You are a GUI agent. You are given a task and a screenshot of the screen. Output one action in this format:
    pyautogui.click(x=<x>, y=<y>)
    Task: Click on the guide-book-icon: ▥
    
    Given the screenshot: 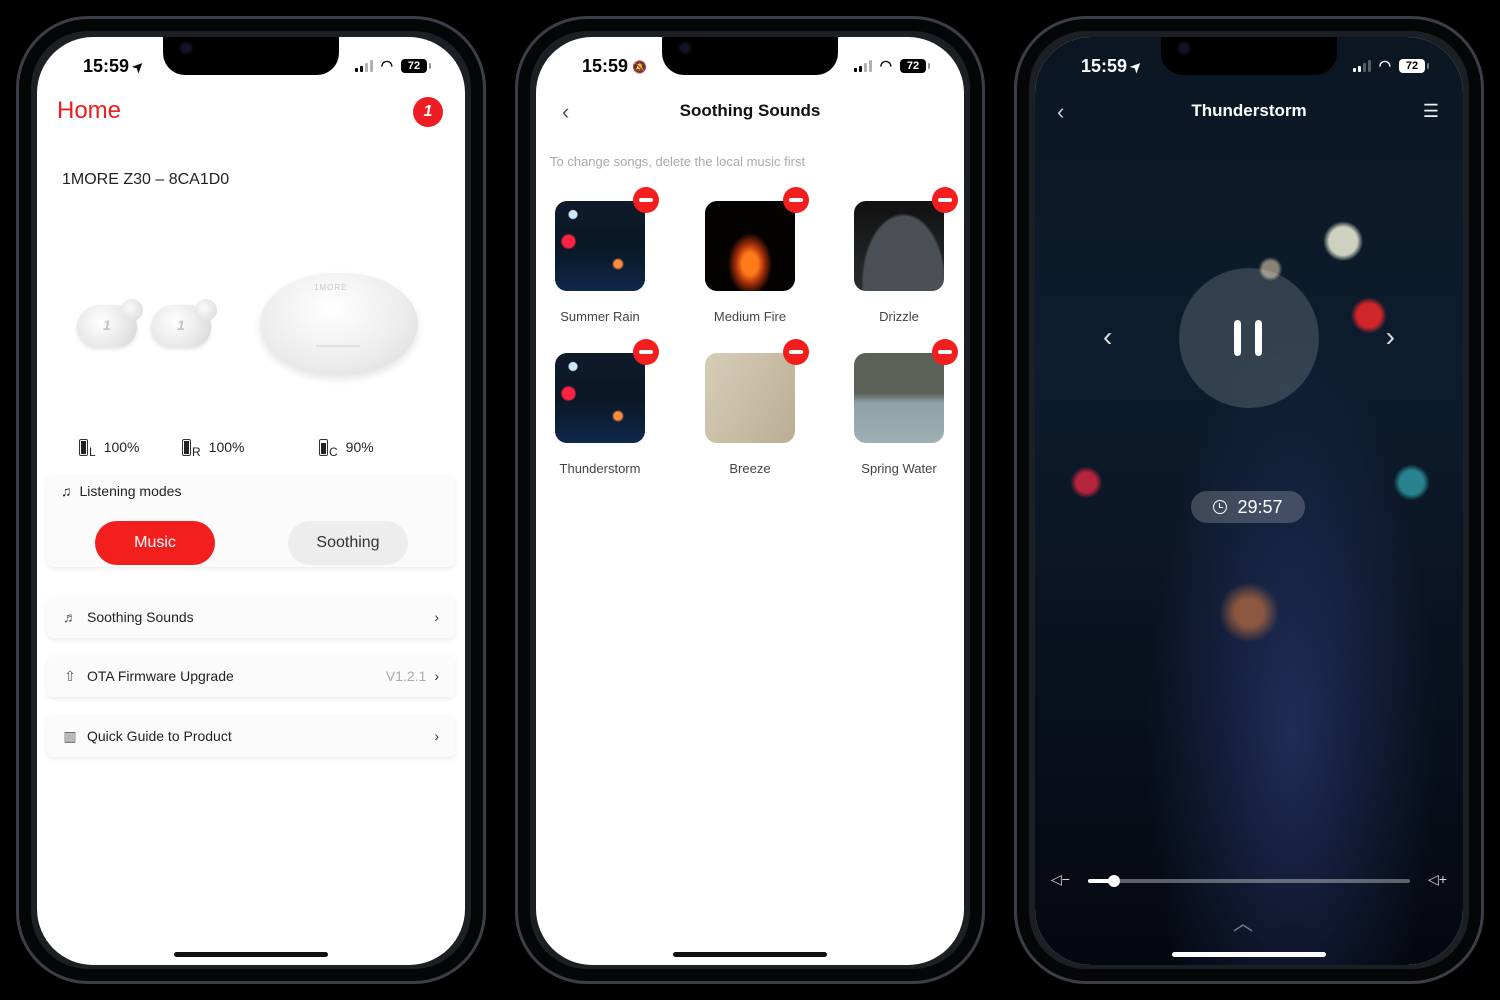 What is the action you would take?
    pyautogui.click(x=70, y=735)
    